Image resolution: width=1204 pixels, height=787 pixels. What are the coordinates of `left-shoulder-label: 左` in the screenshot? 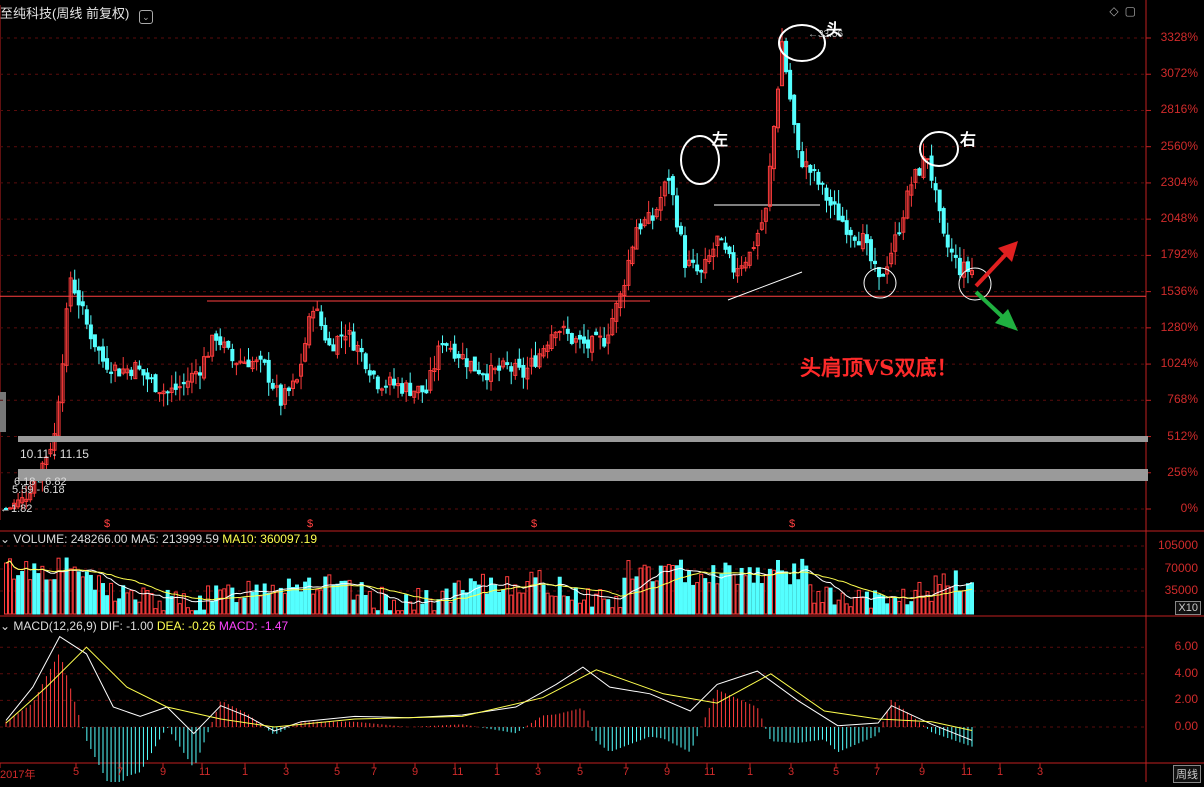 It's located at (720, 139).